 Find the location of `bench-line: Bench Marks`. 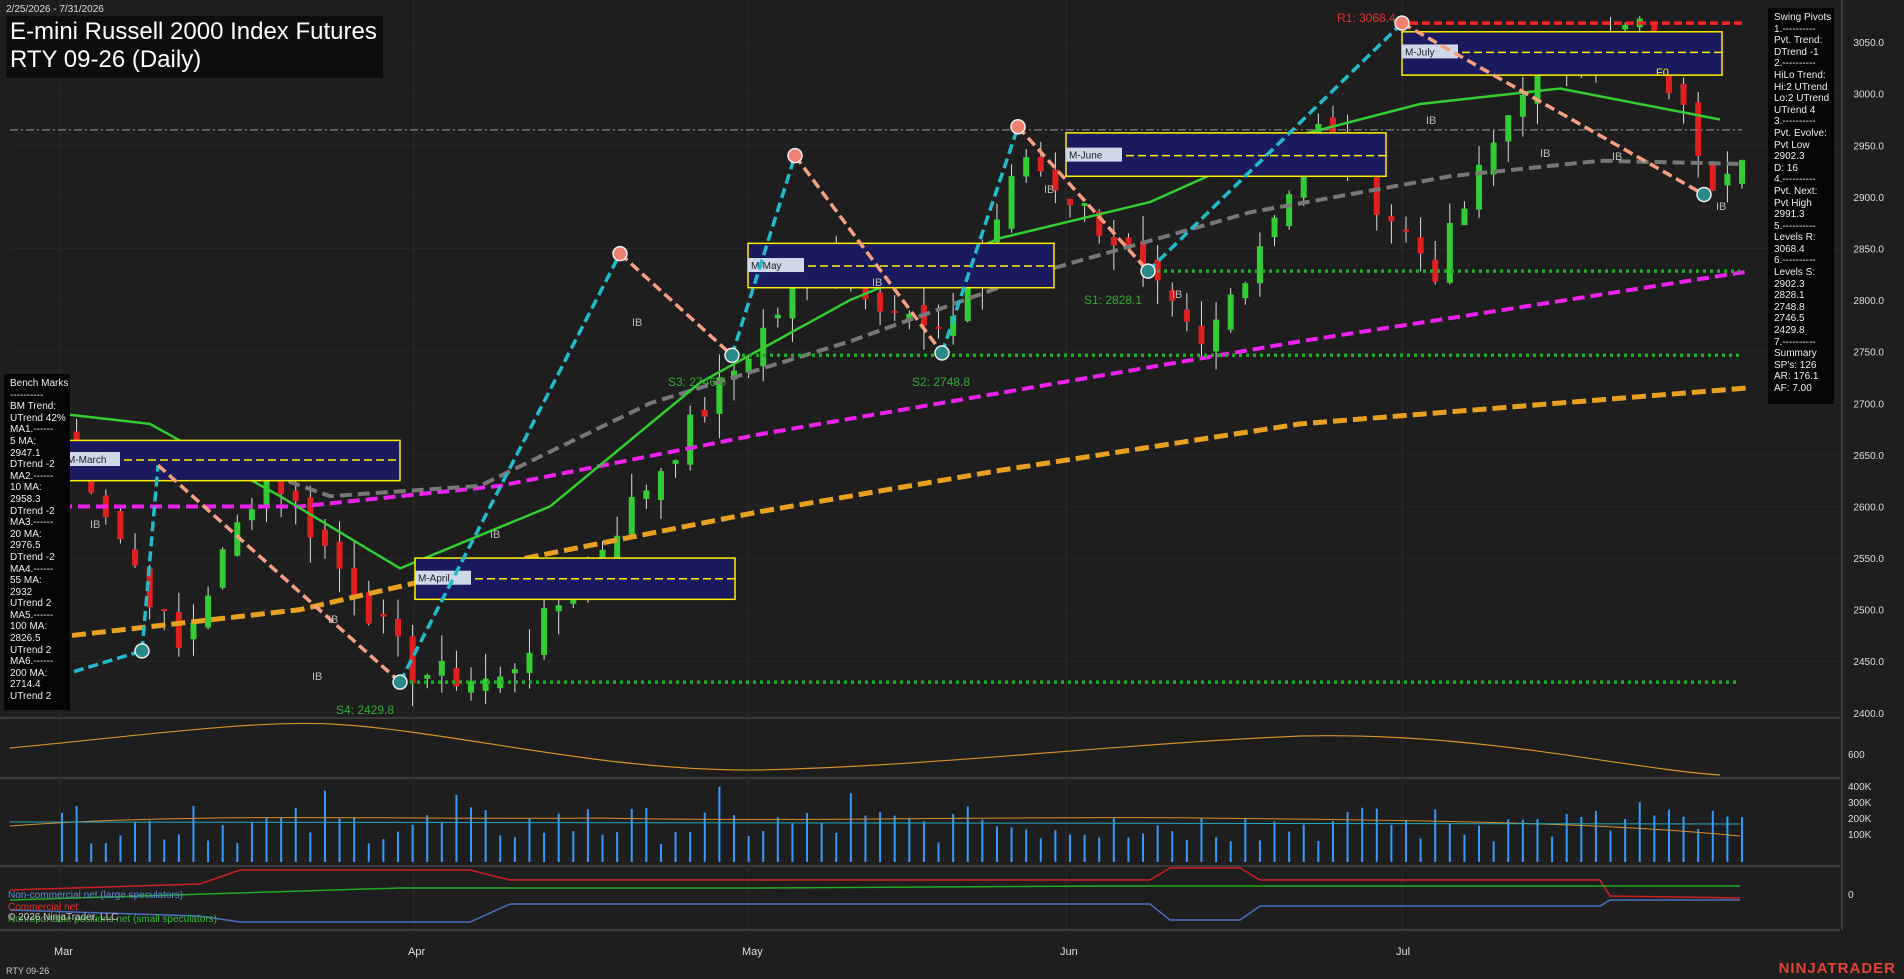

bench-line: Bench Marks is located at coordinates (39, 383).